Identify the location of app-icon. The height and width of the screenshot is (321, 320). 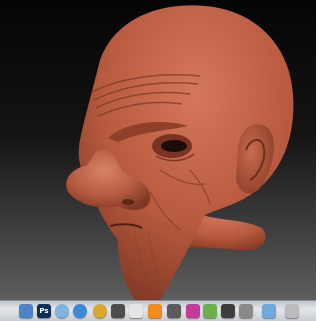
(246, 311).